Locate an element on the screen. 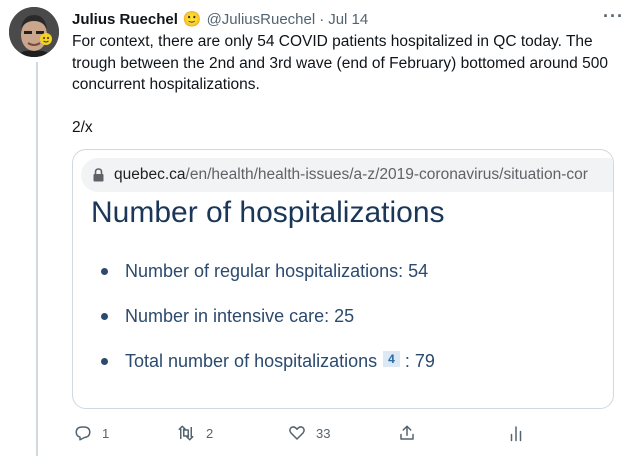  list-item: Number in intensive care: 25 is located at coordinates (267, 325).